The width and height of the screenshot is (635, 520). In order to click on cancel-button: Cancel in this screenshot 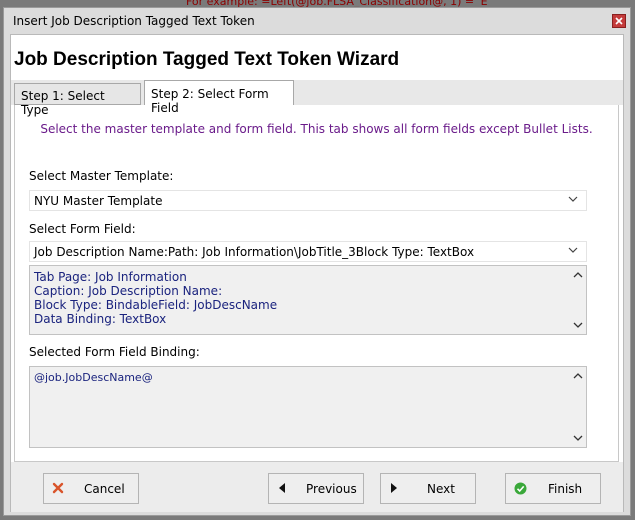, I will do `click(91, 488)`.